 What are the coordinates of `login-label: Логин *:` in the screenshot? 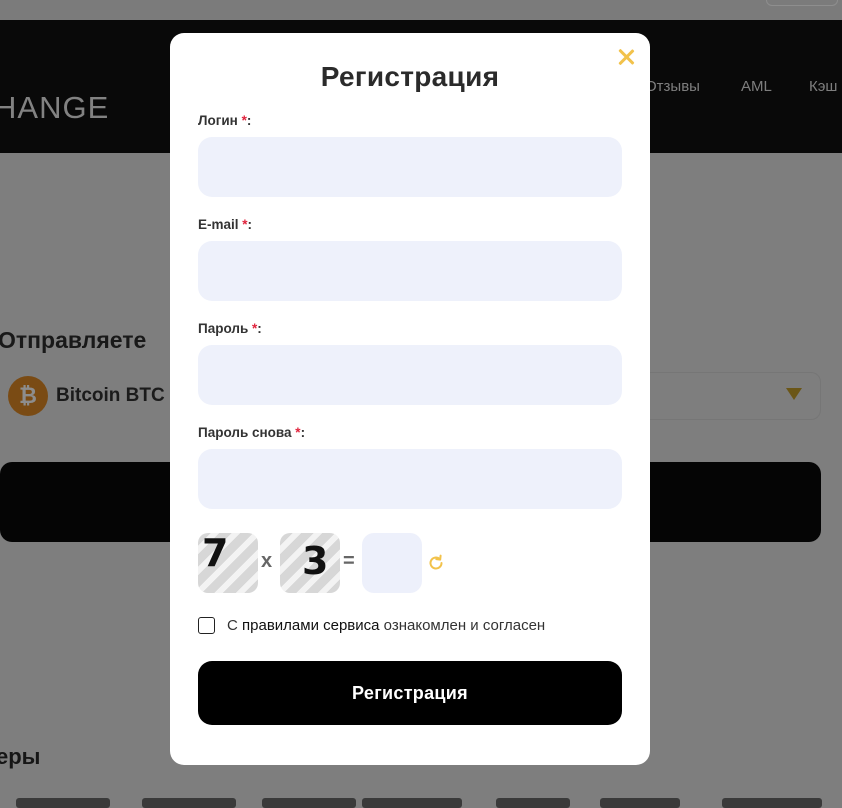 It's located at (224, 120).